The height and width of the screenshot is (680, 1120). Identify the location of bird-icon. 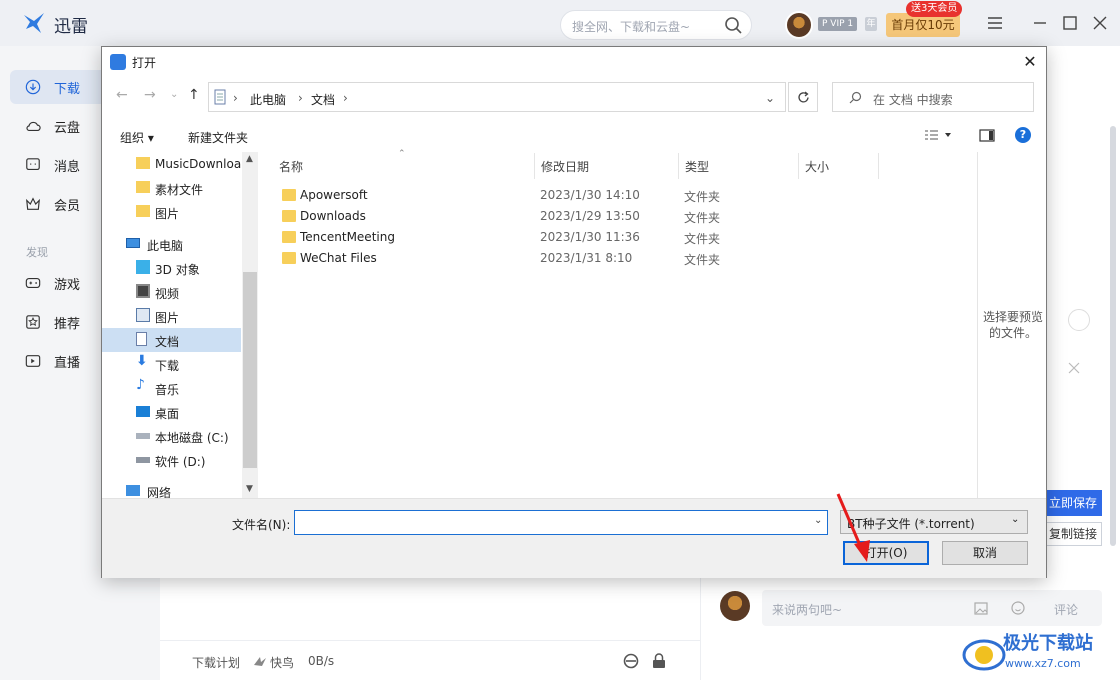
(260, 661).